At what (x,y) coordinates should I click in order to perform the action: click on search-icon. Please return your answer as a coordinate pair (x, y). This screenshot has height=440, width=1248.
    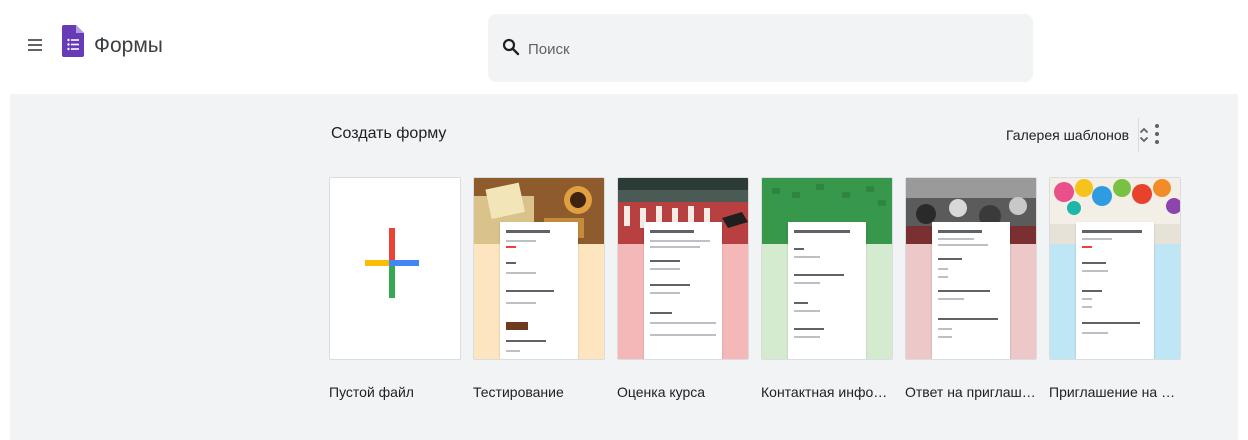
    Looking at the image, I should click on (511, 47).